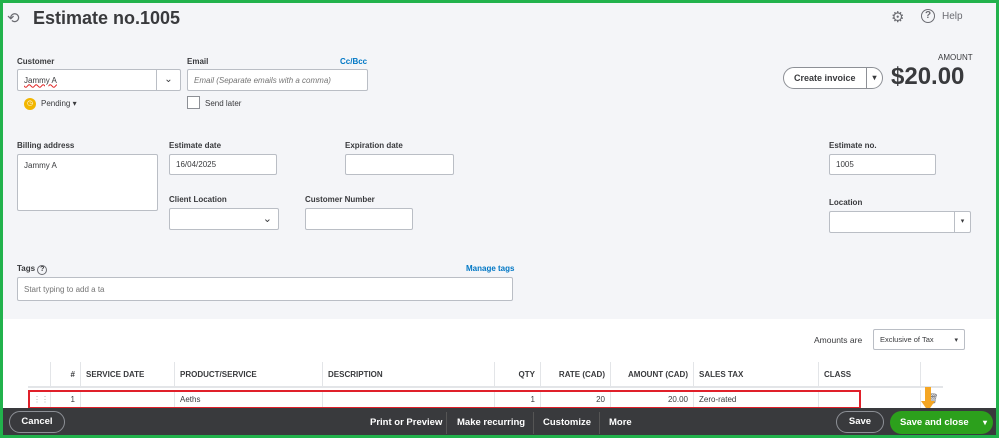  What do you see at coordinates (36, 61) in the screenshot?
I see `customer-label: Customer` at bounding box center [36, 61].